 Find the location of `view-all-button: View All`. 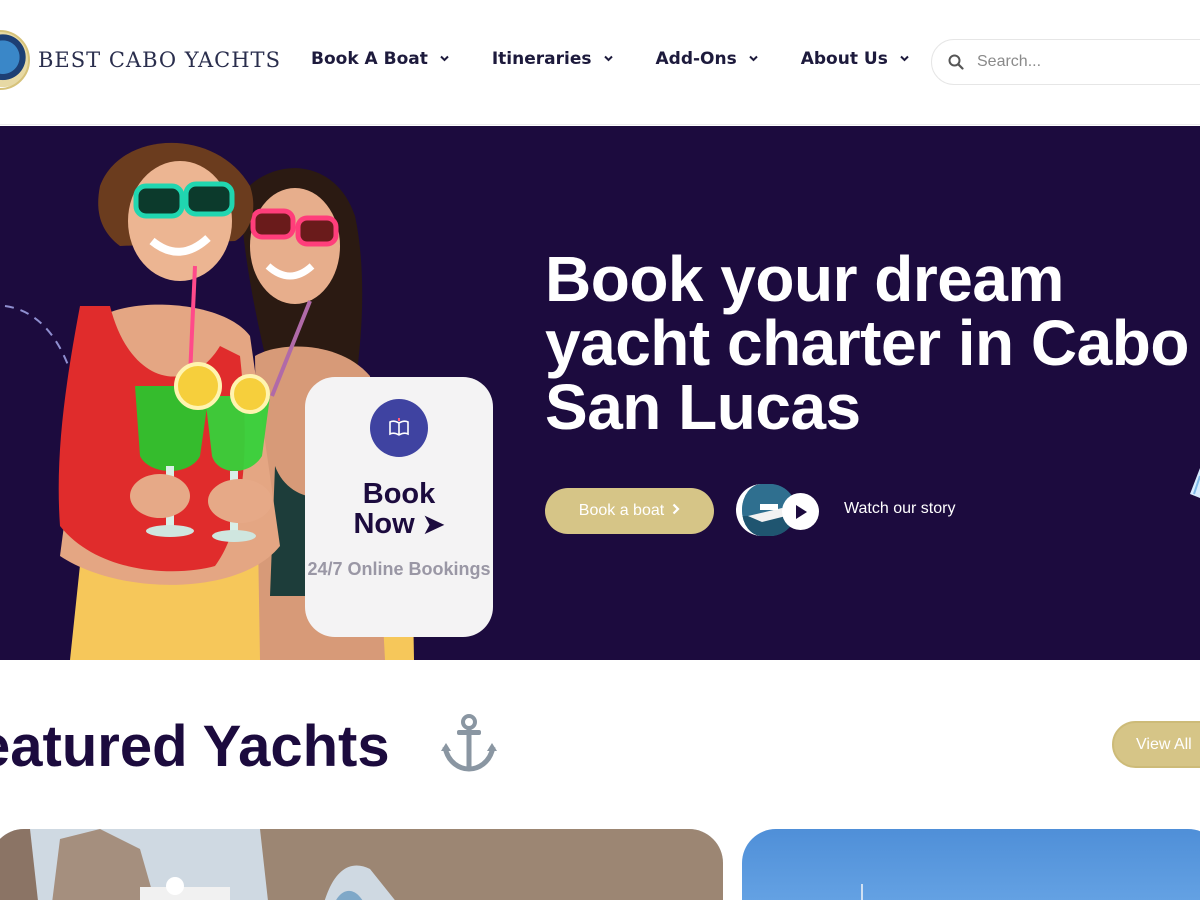

view-all-button: View All is located at coordinates (1156, 744).